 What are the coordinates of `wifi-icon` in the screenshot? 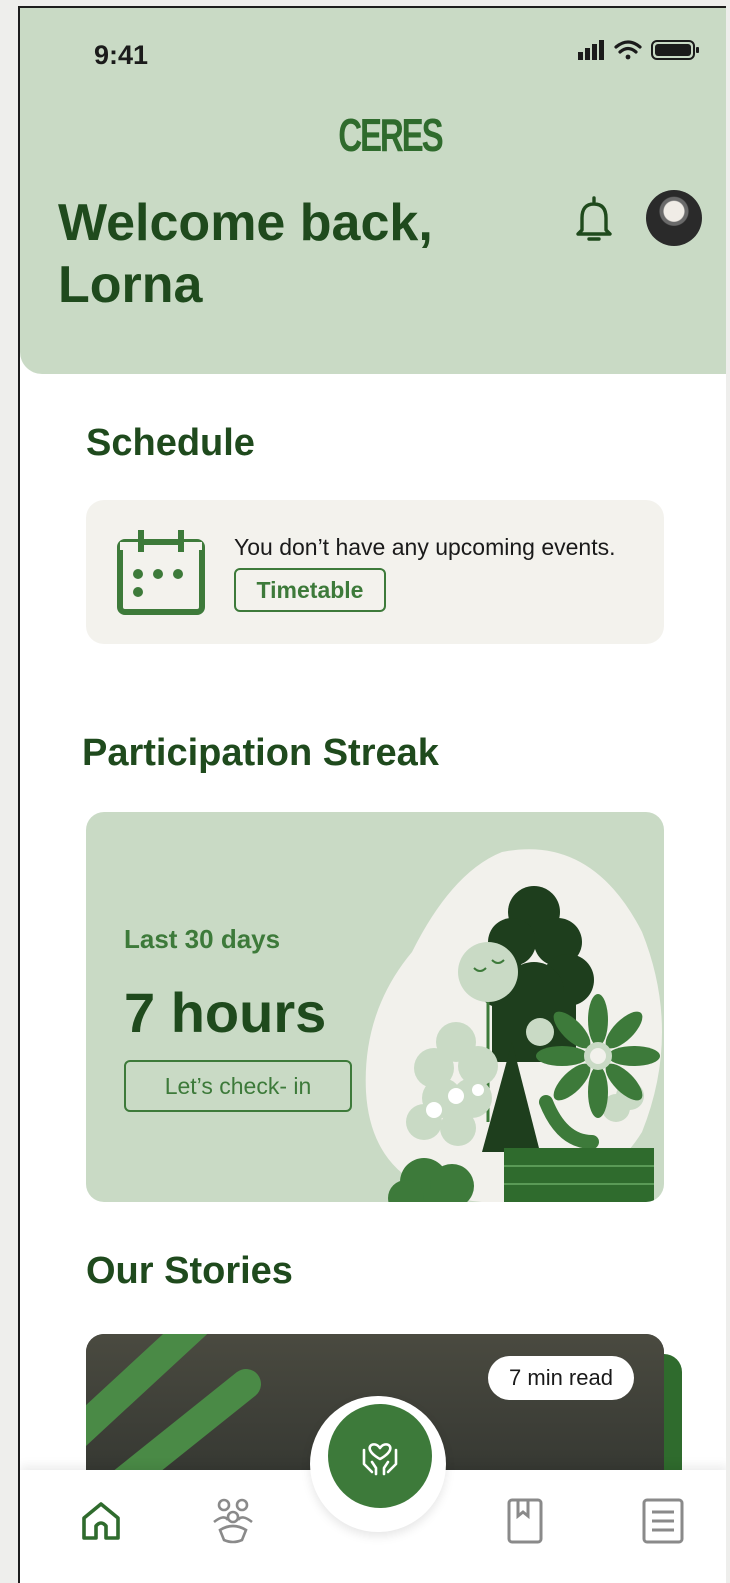 It's located at (628, 50).